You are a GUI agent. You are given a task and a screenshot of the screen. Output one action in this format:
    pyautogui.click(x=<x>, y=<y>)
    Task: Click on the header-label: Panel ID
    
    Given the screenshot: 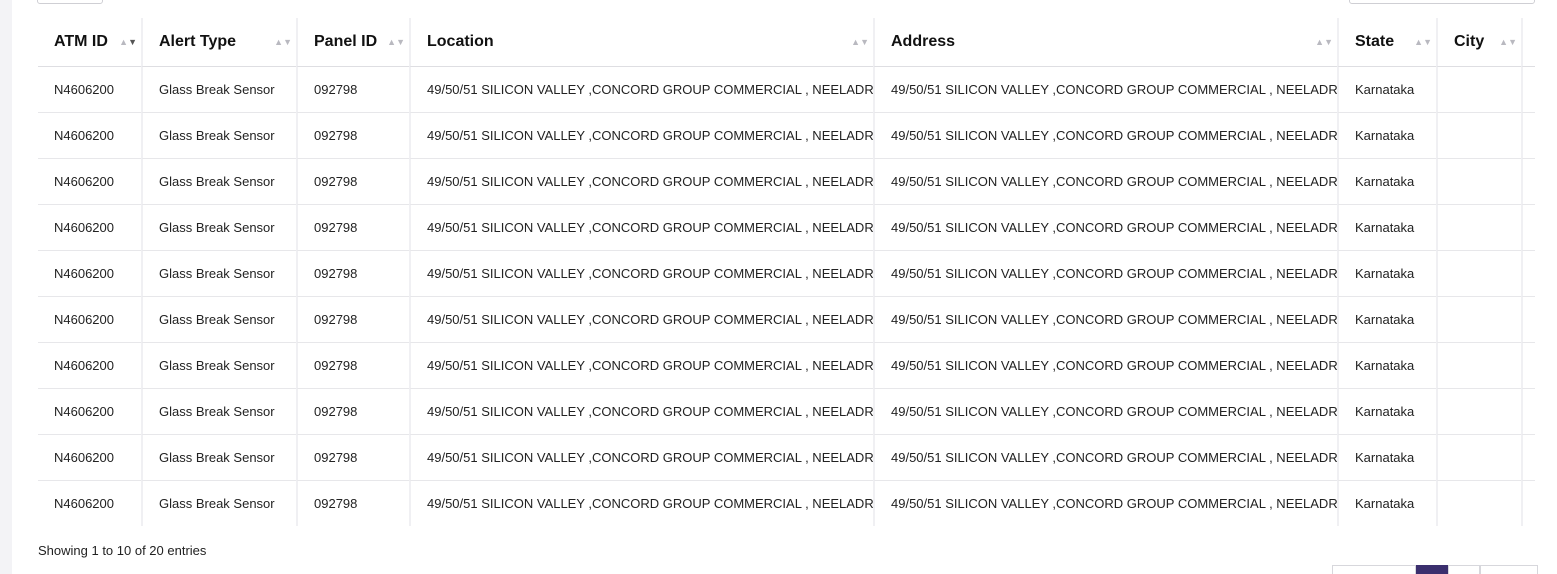 What is the action you would take?
    pyautogui.click(x=346, y=41)
    